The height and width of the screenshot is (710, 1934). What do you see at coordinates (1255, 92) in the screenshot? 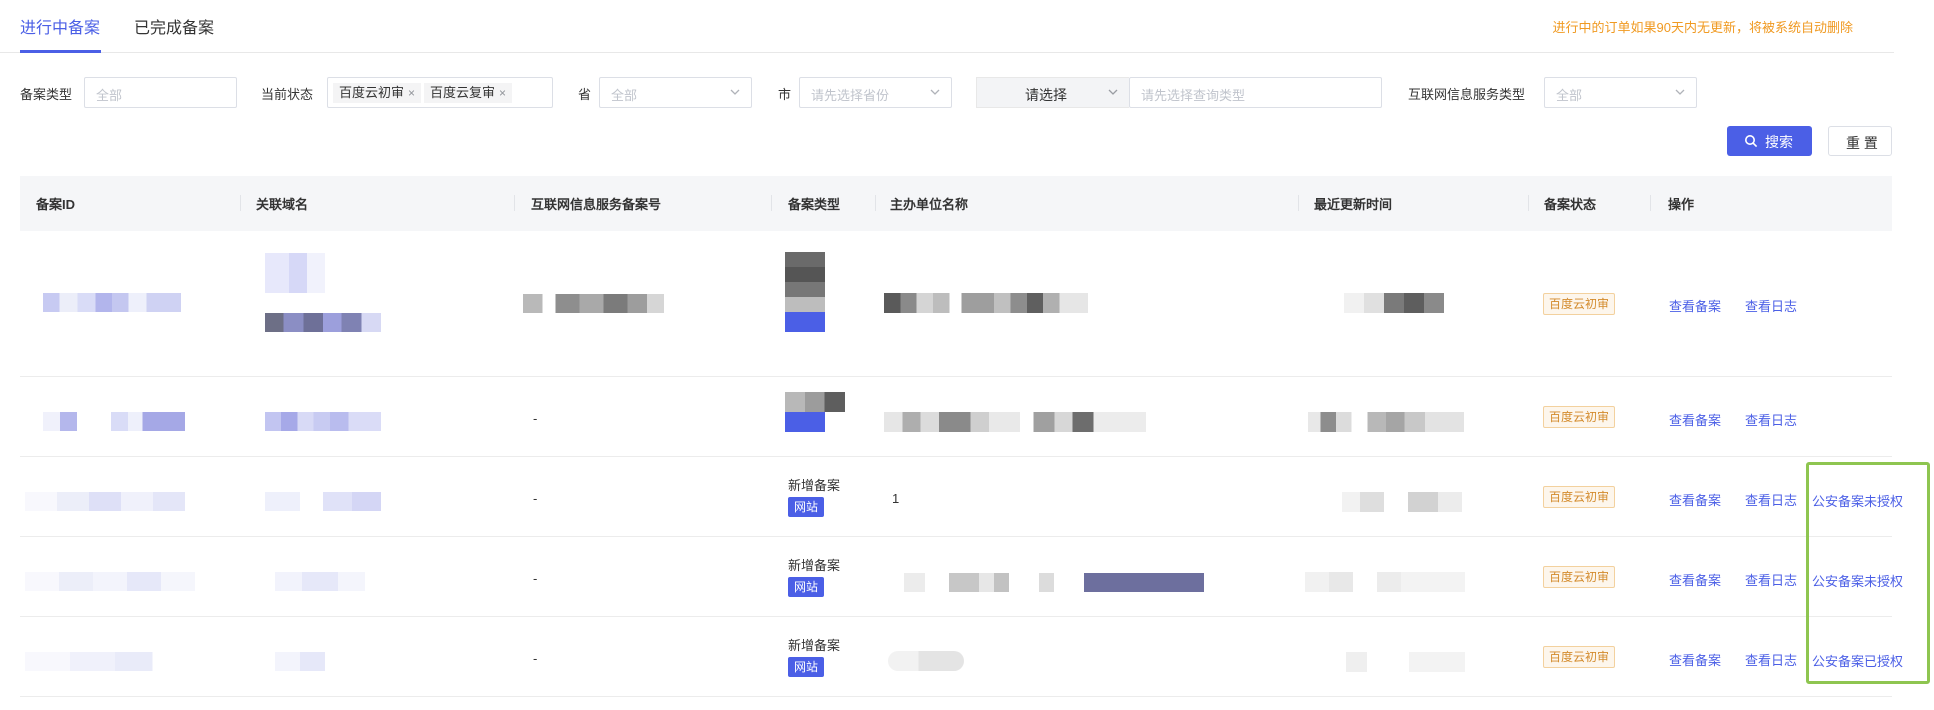
I see `query-input: 请先选择查询类型` at bounding box center [1255, 92].